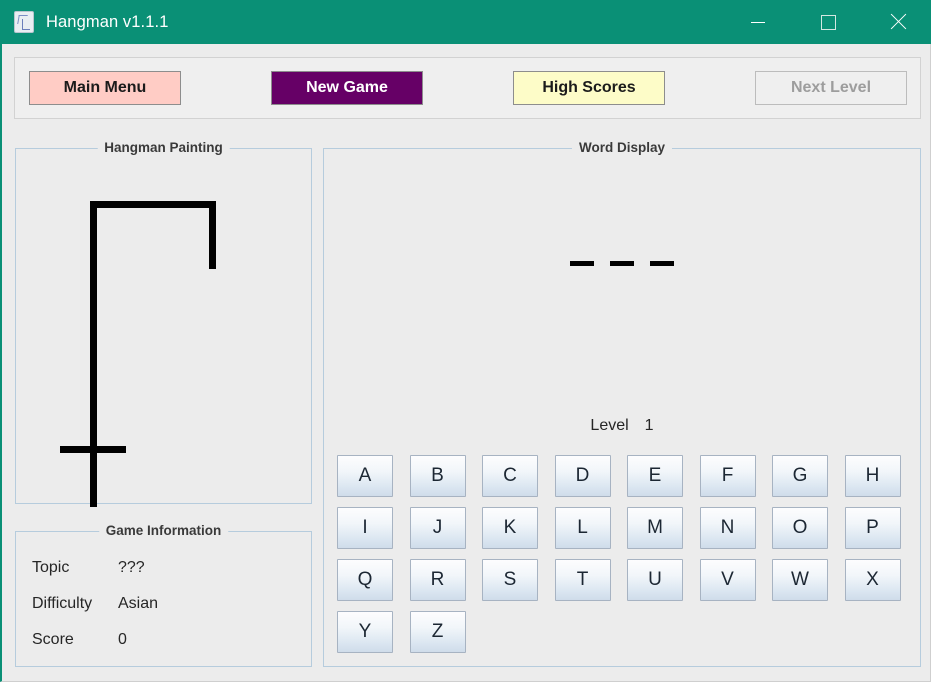 The image size is (931, 682). Describe the element at coordinates (727, 528) in the screenshot. I see `letter-key-n: N` at that location.